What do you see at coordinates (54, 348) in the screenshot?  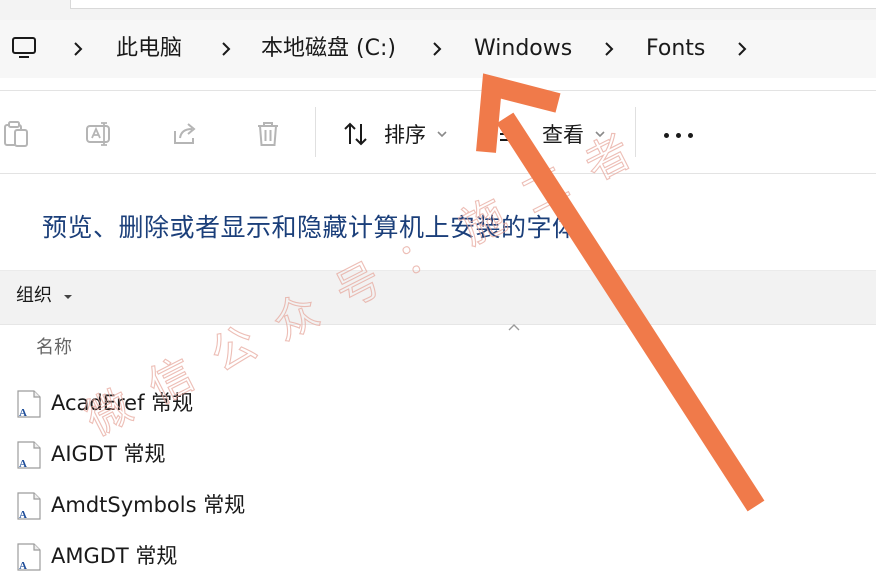 I see `column-header-name: 名称` at bounding box center [54, 348].